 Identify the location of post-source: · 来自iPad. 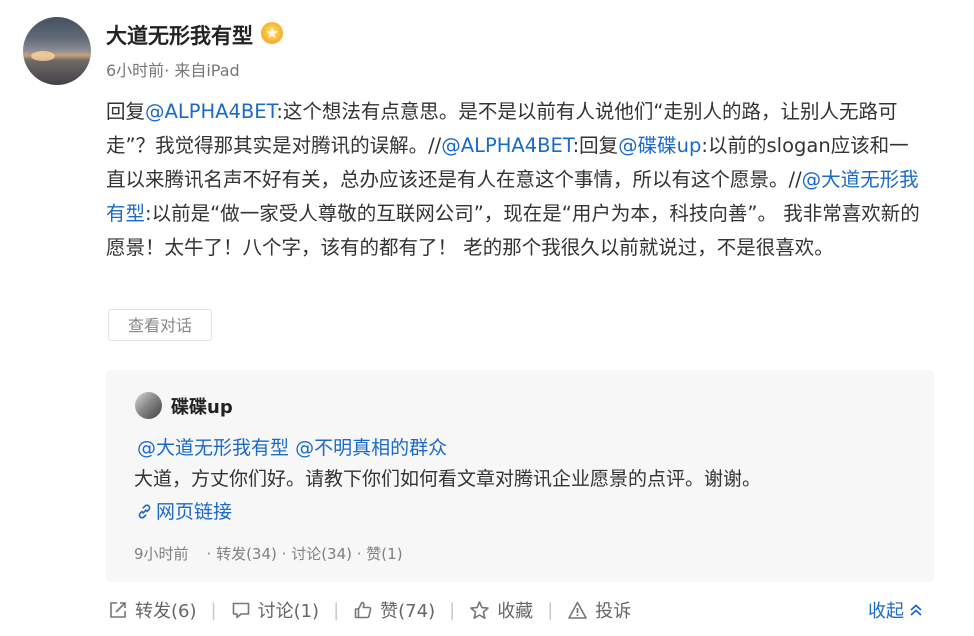
(202, 70).